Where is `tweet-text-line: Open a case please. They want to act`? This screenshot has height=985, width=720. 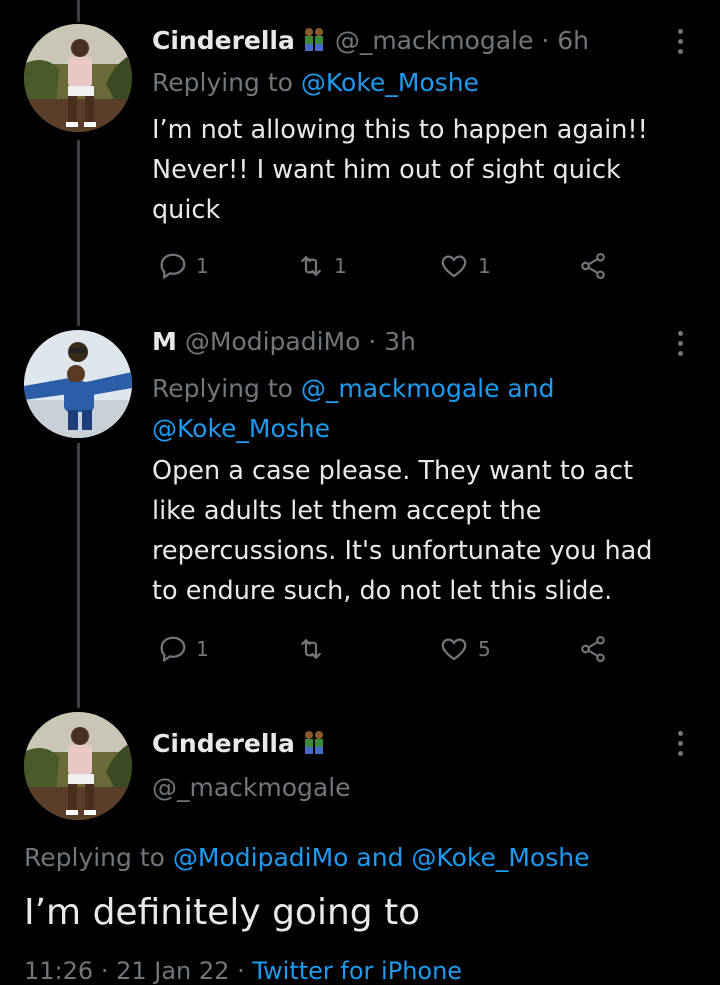
tweet-text-line: Open a case please. They want to act is located at coordinates (393, 471).